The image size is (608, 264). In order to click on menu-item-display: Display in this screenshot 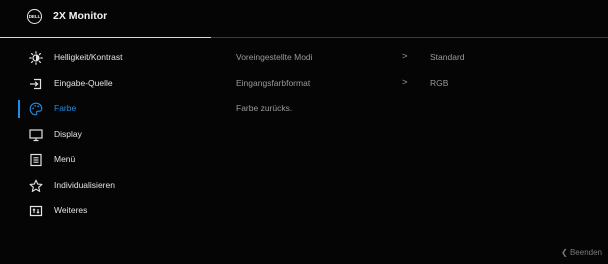, I will do `click(105, 135)`.